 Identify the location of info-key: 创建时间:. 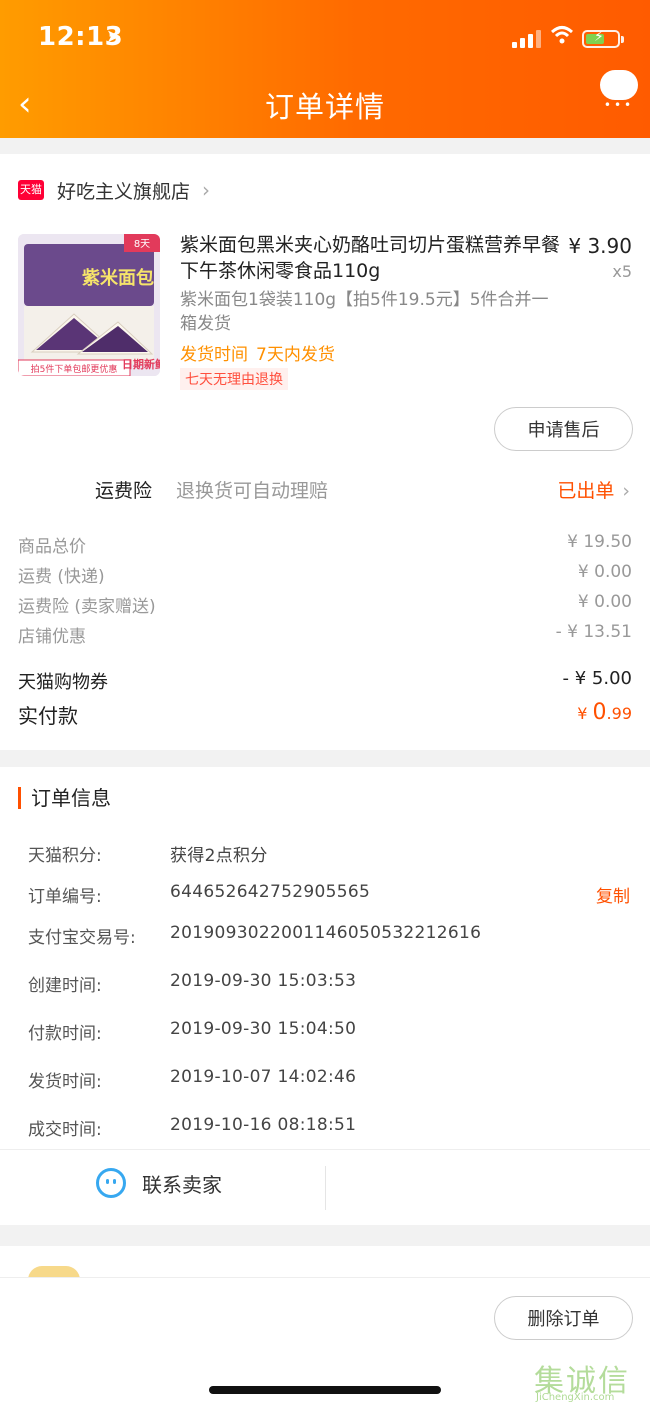
(65, 986).